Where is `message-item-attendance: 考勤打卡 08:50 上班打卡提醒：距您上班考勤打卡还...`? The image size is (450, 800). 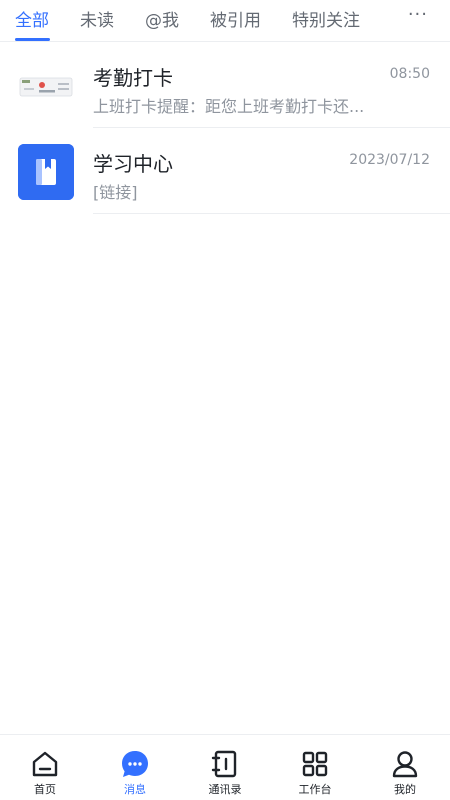 message-item-attendance: 考勤打卡 08:50 上班打卡提醒：距您上班考勤打卡还... is located at coordinates (225, 85).